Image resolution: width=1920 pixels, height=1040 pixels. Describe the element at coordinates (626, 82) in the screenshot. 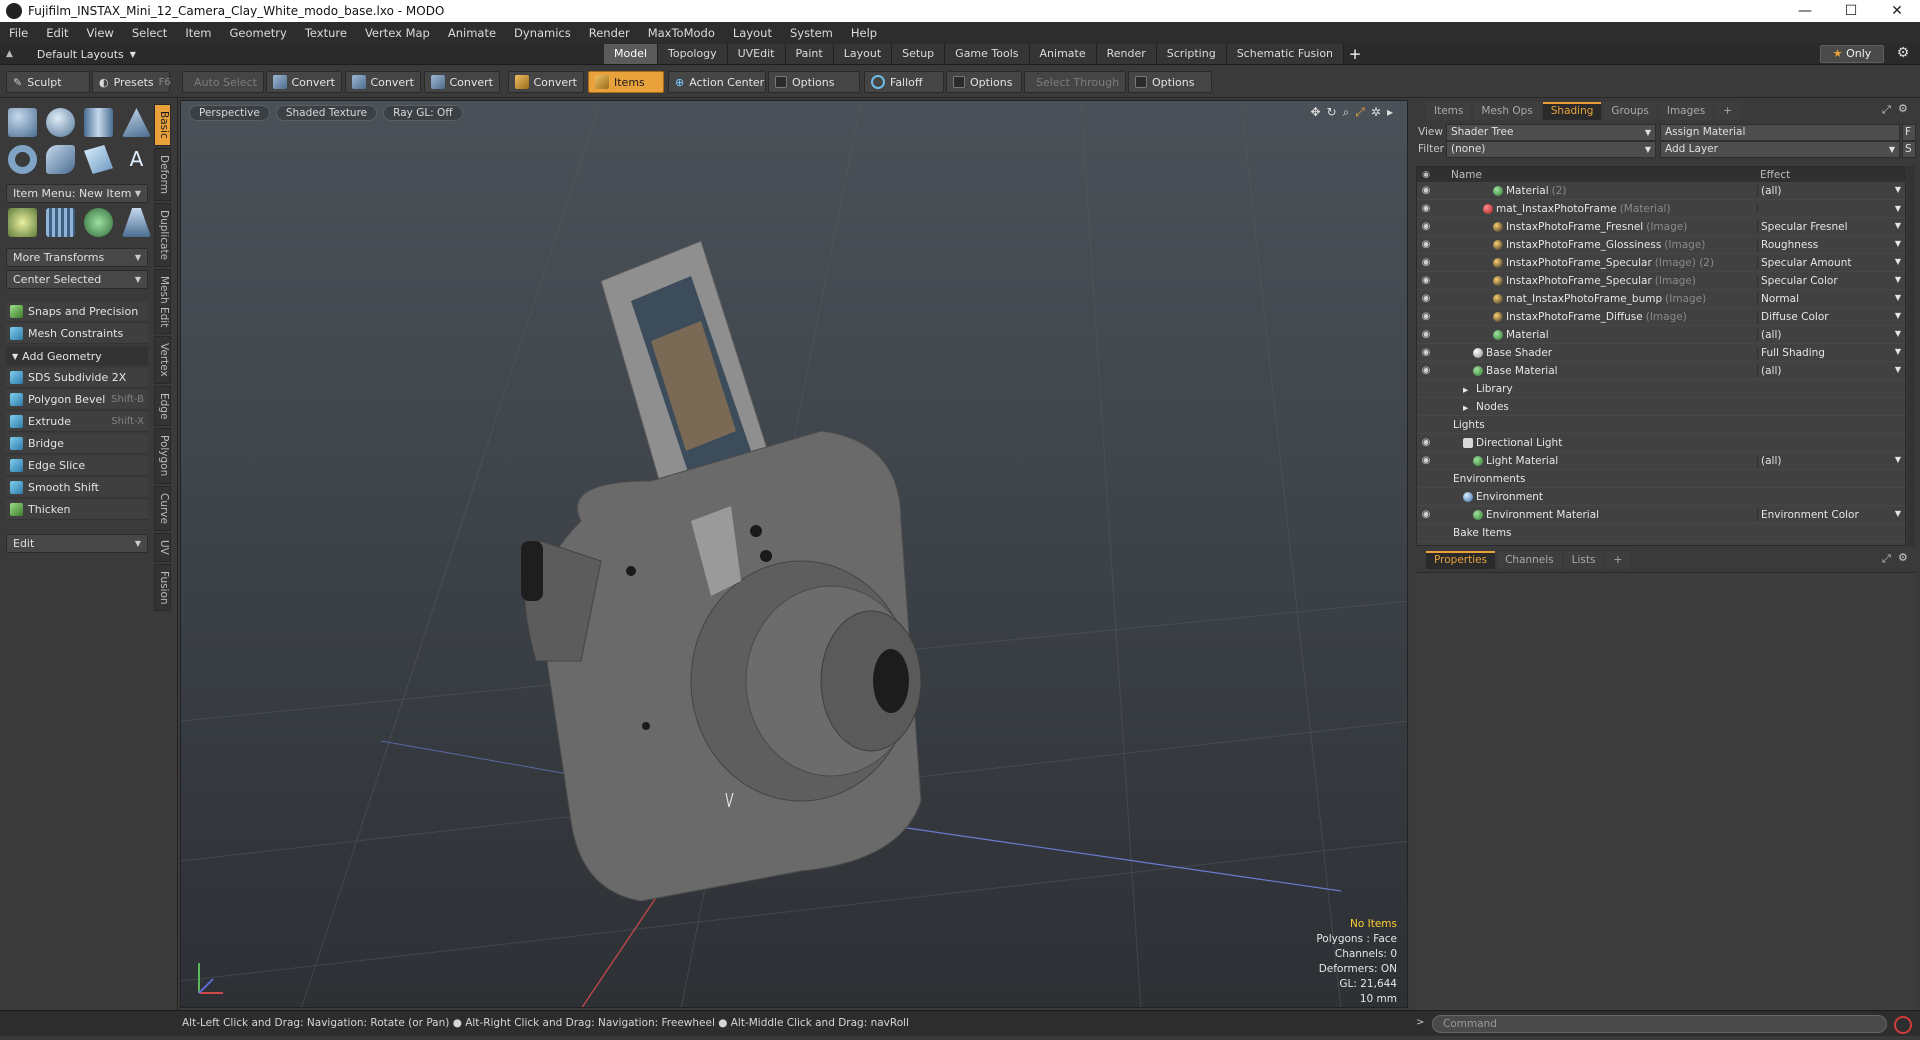

I see `items-mode-button: Items` at that location.